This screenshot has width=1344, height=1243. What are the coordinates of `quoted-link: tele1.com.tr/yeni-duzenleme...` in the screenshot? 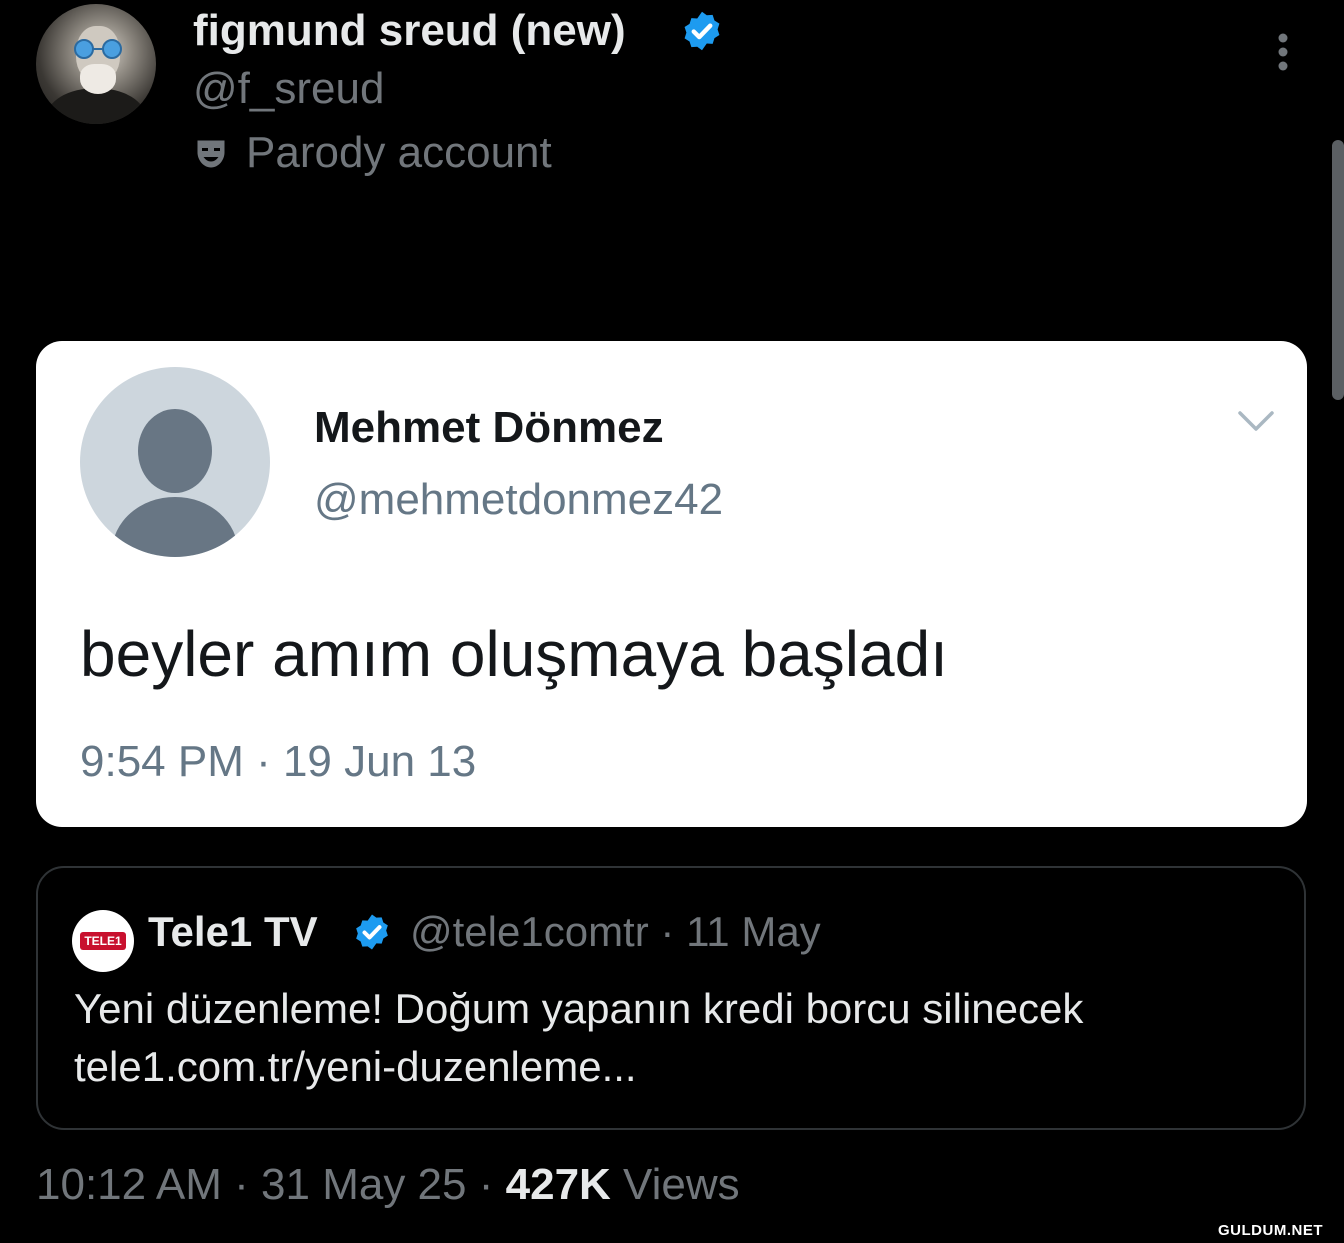 It's located at (578, 1067).